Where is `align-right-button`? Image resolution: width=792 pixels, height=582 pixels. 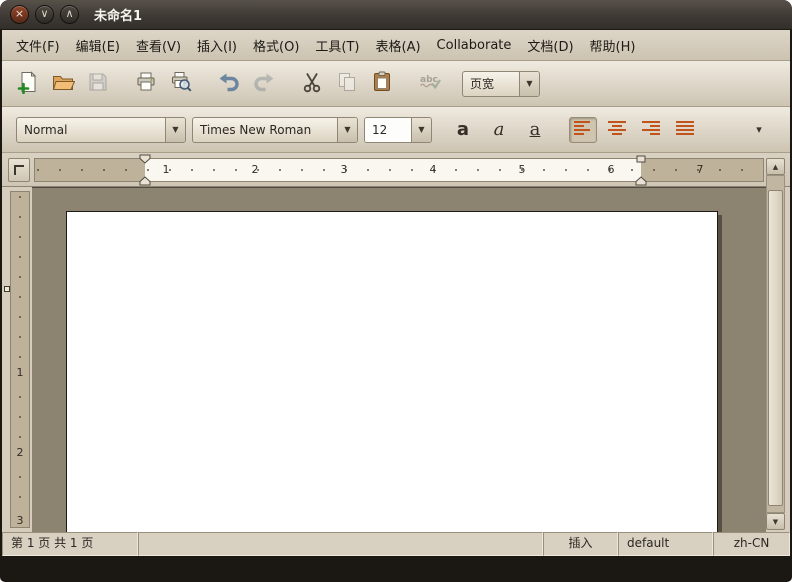
align-right-button is located at coordinates (651, 130).